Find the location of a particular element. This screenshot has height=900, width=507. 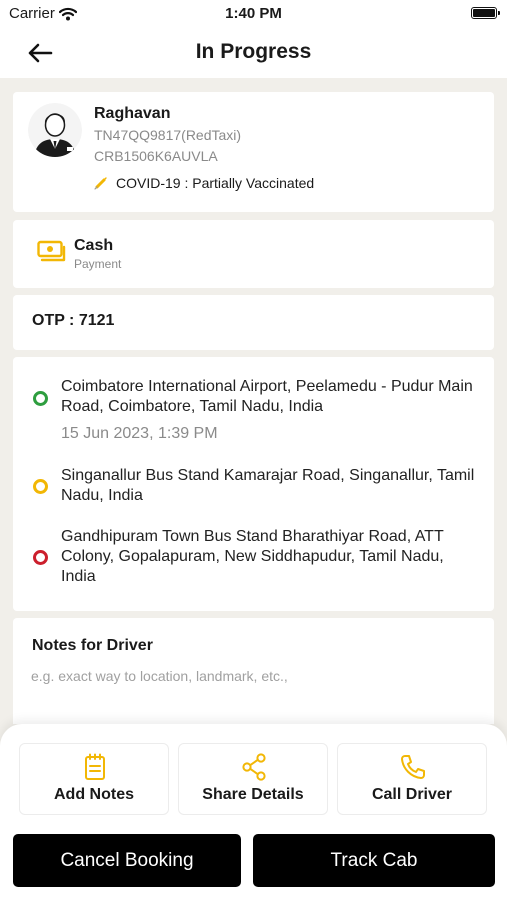

phone-icon is located at coordinates (413, 767).